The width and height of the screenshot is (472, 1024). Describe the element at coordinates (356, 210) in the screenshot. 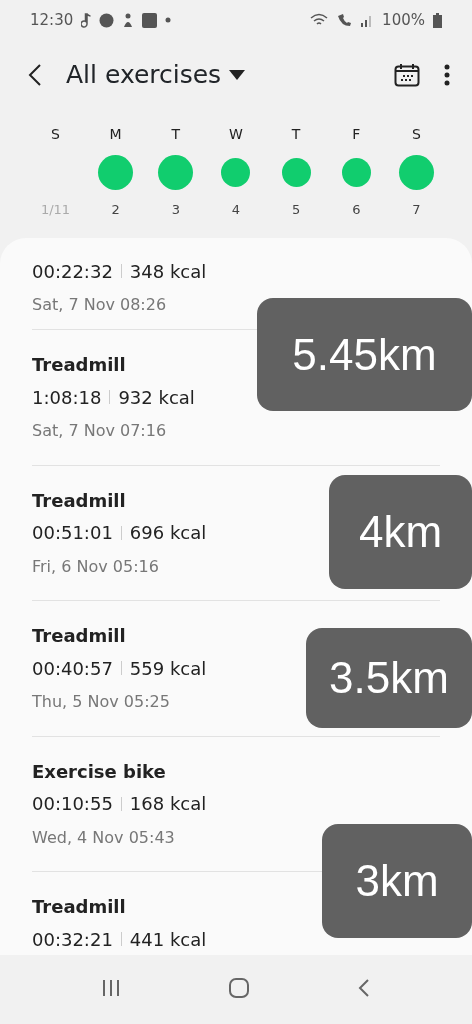

I see `date-label: 6` at that location.